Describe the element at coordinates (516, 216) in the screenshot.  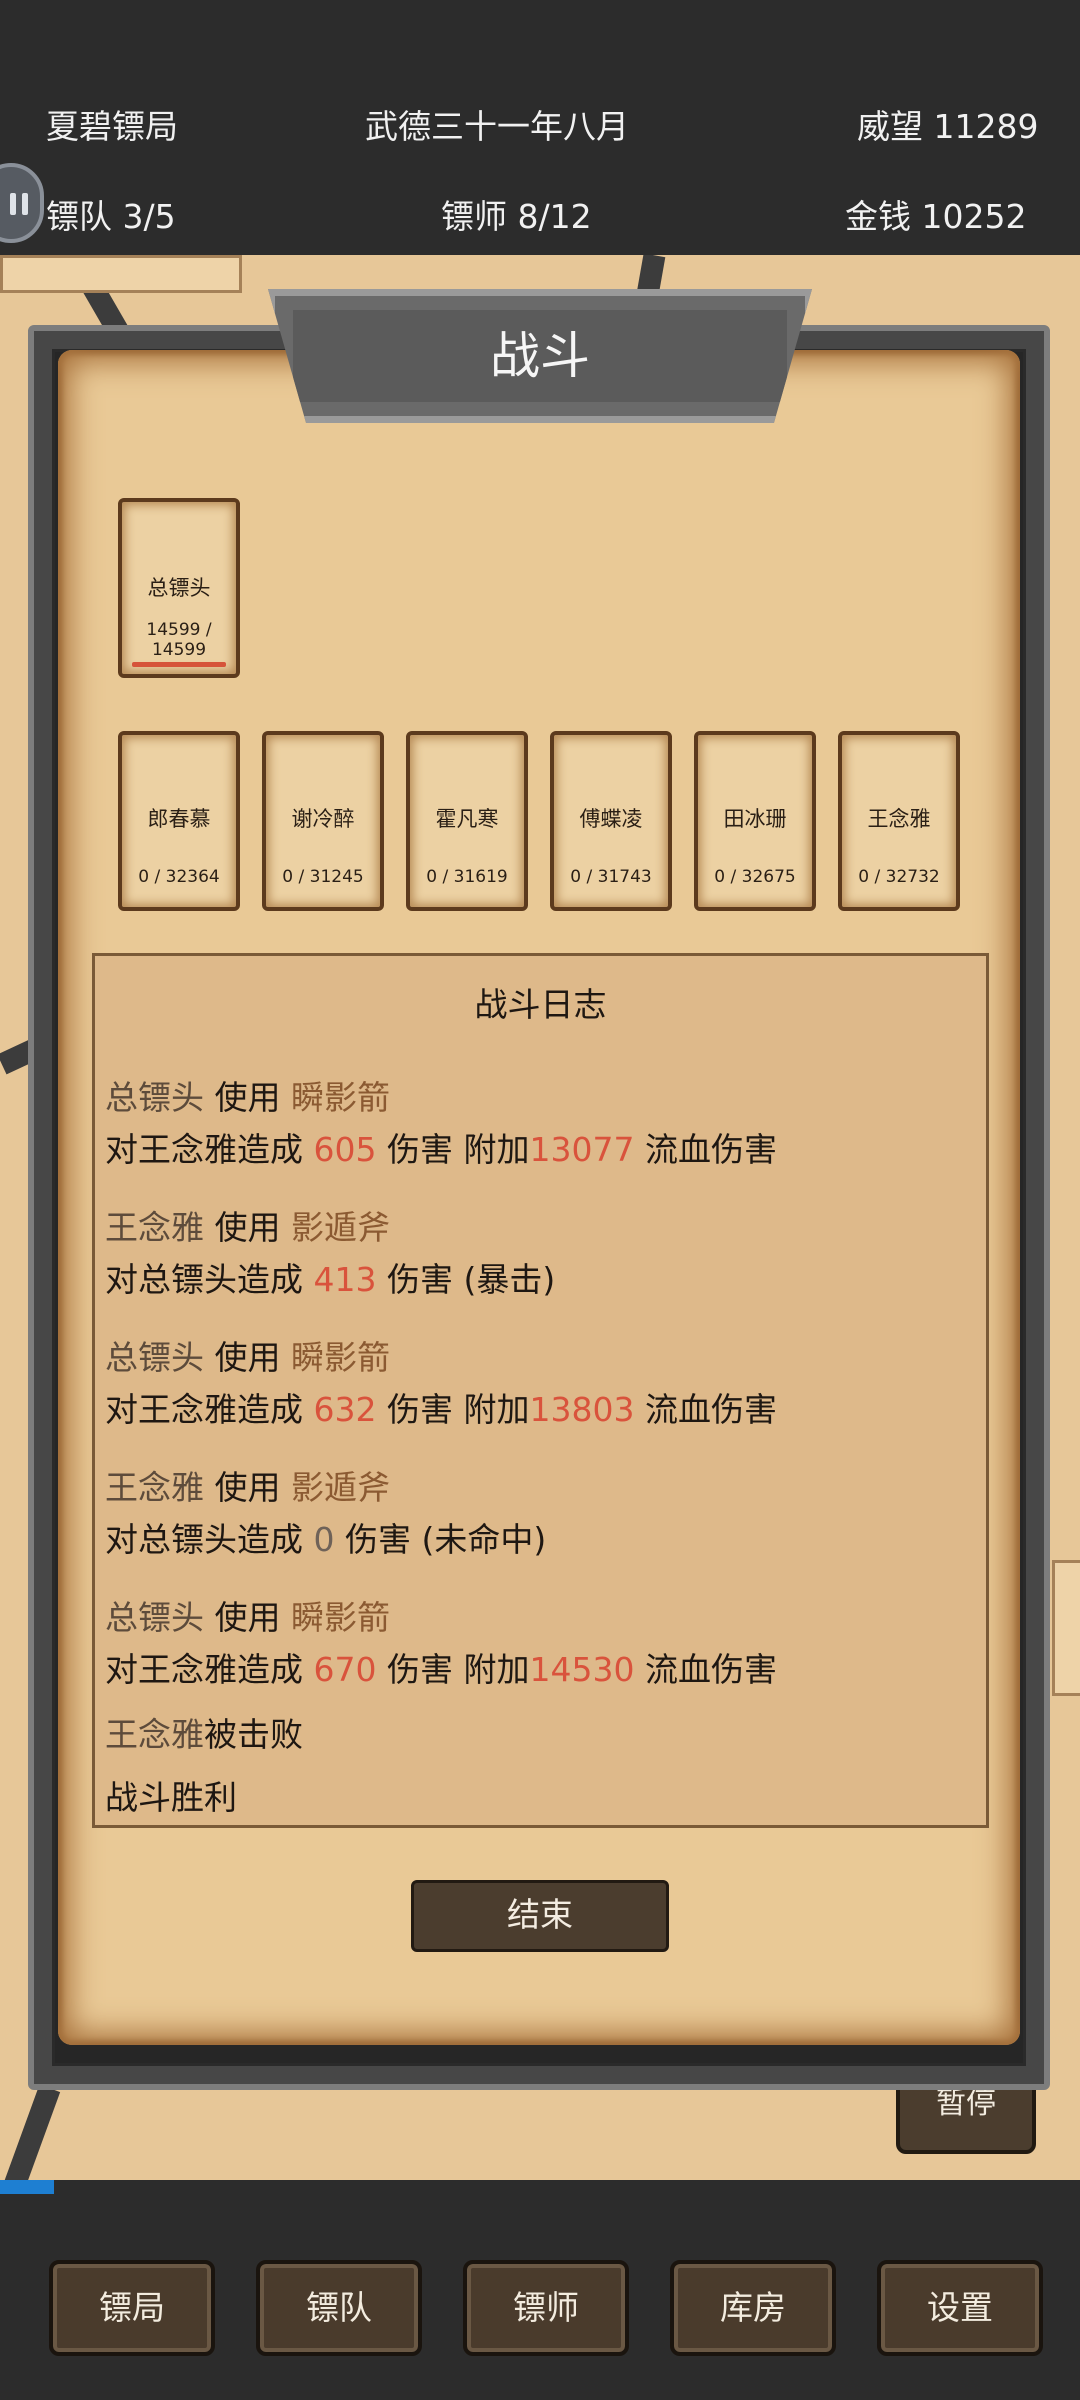
I see `escort-count: 镖师 8/12` at that location.